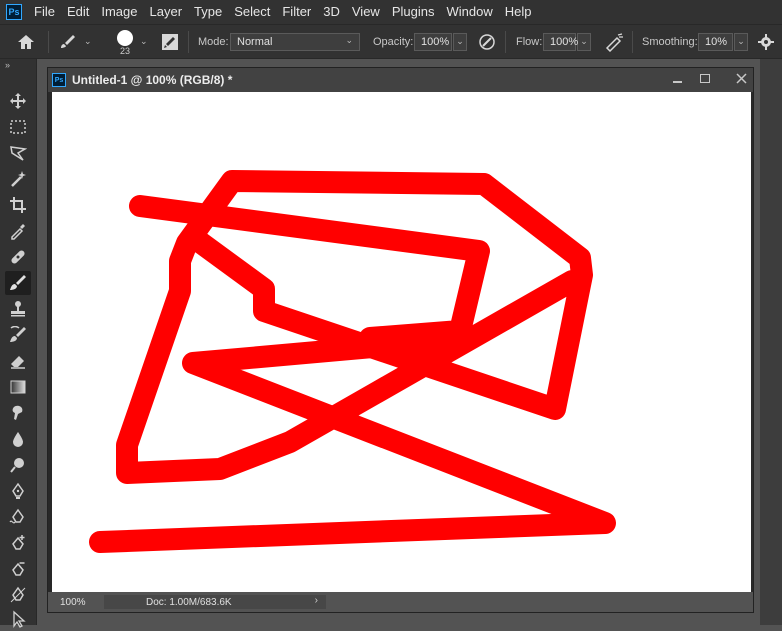 This screenshot has width=782, height=631. I want to click on brush-size-value: 23, so click(124, 50).